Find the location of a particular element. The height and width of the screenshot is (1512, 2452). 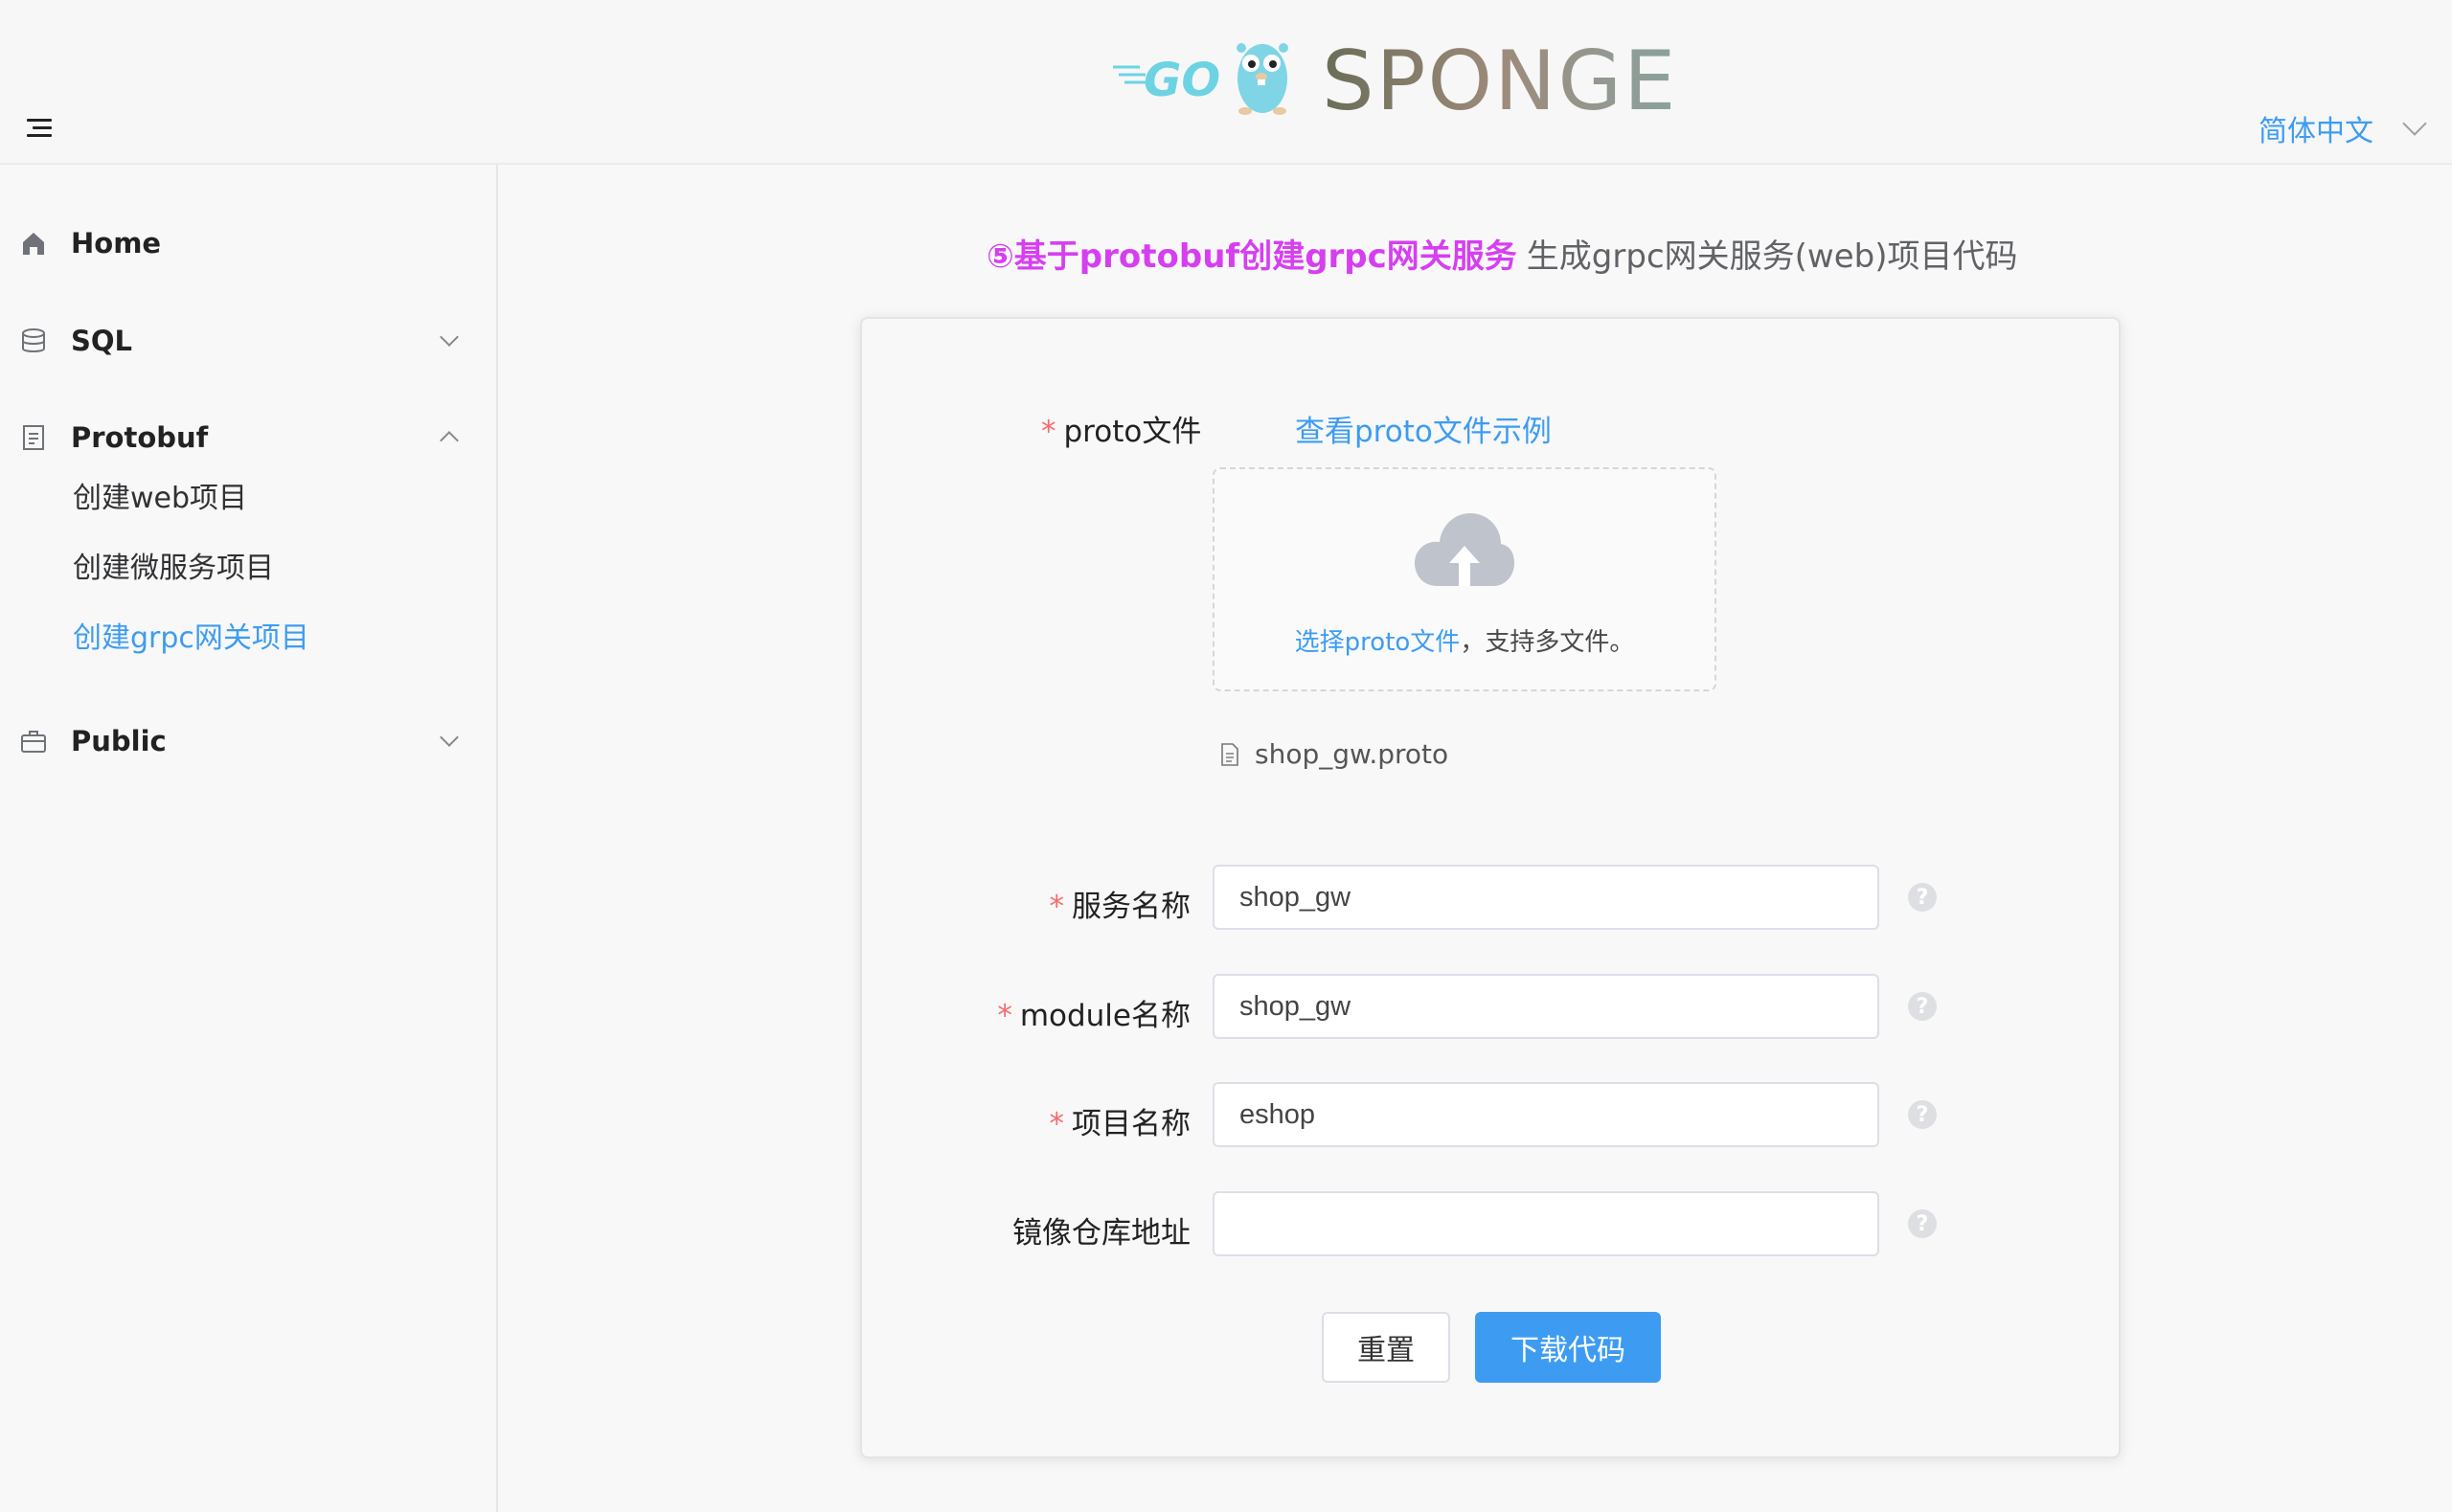

page-title-accent: ⑤基于protobuf创建grpc网关服务 is located at coordinates (1252, 256).